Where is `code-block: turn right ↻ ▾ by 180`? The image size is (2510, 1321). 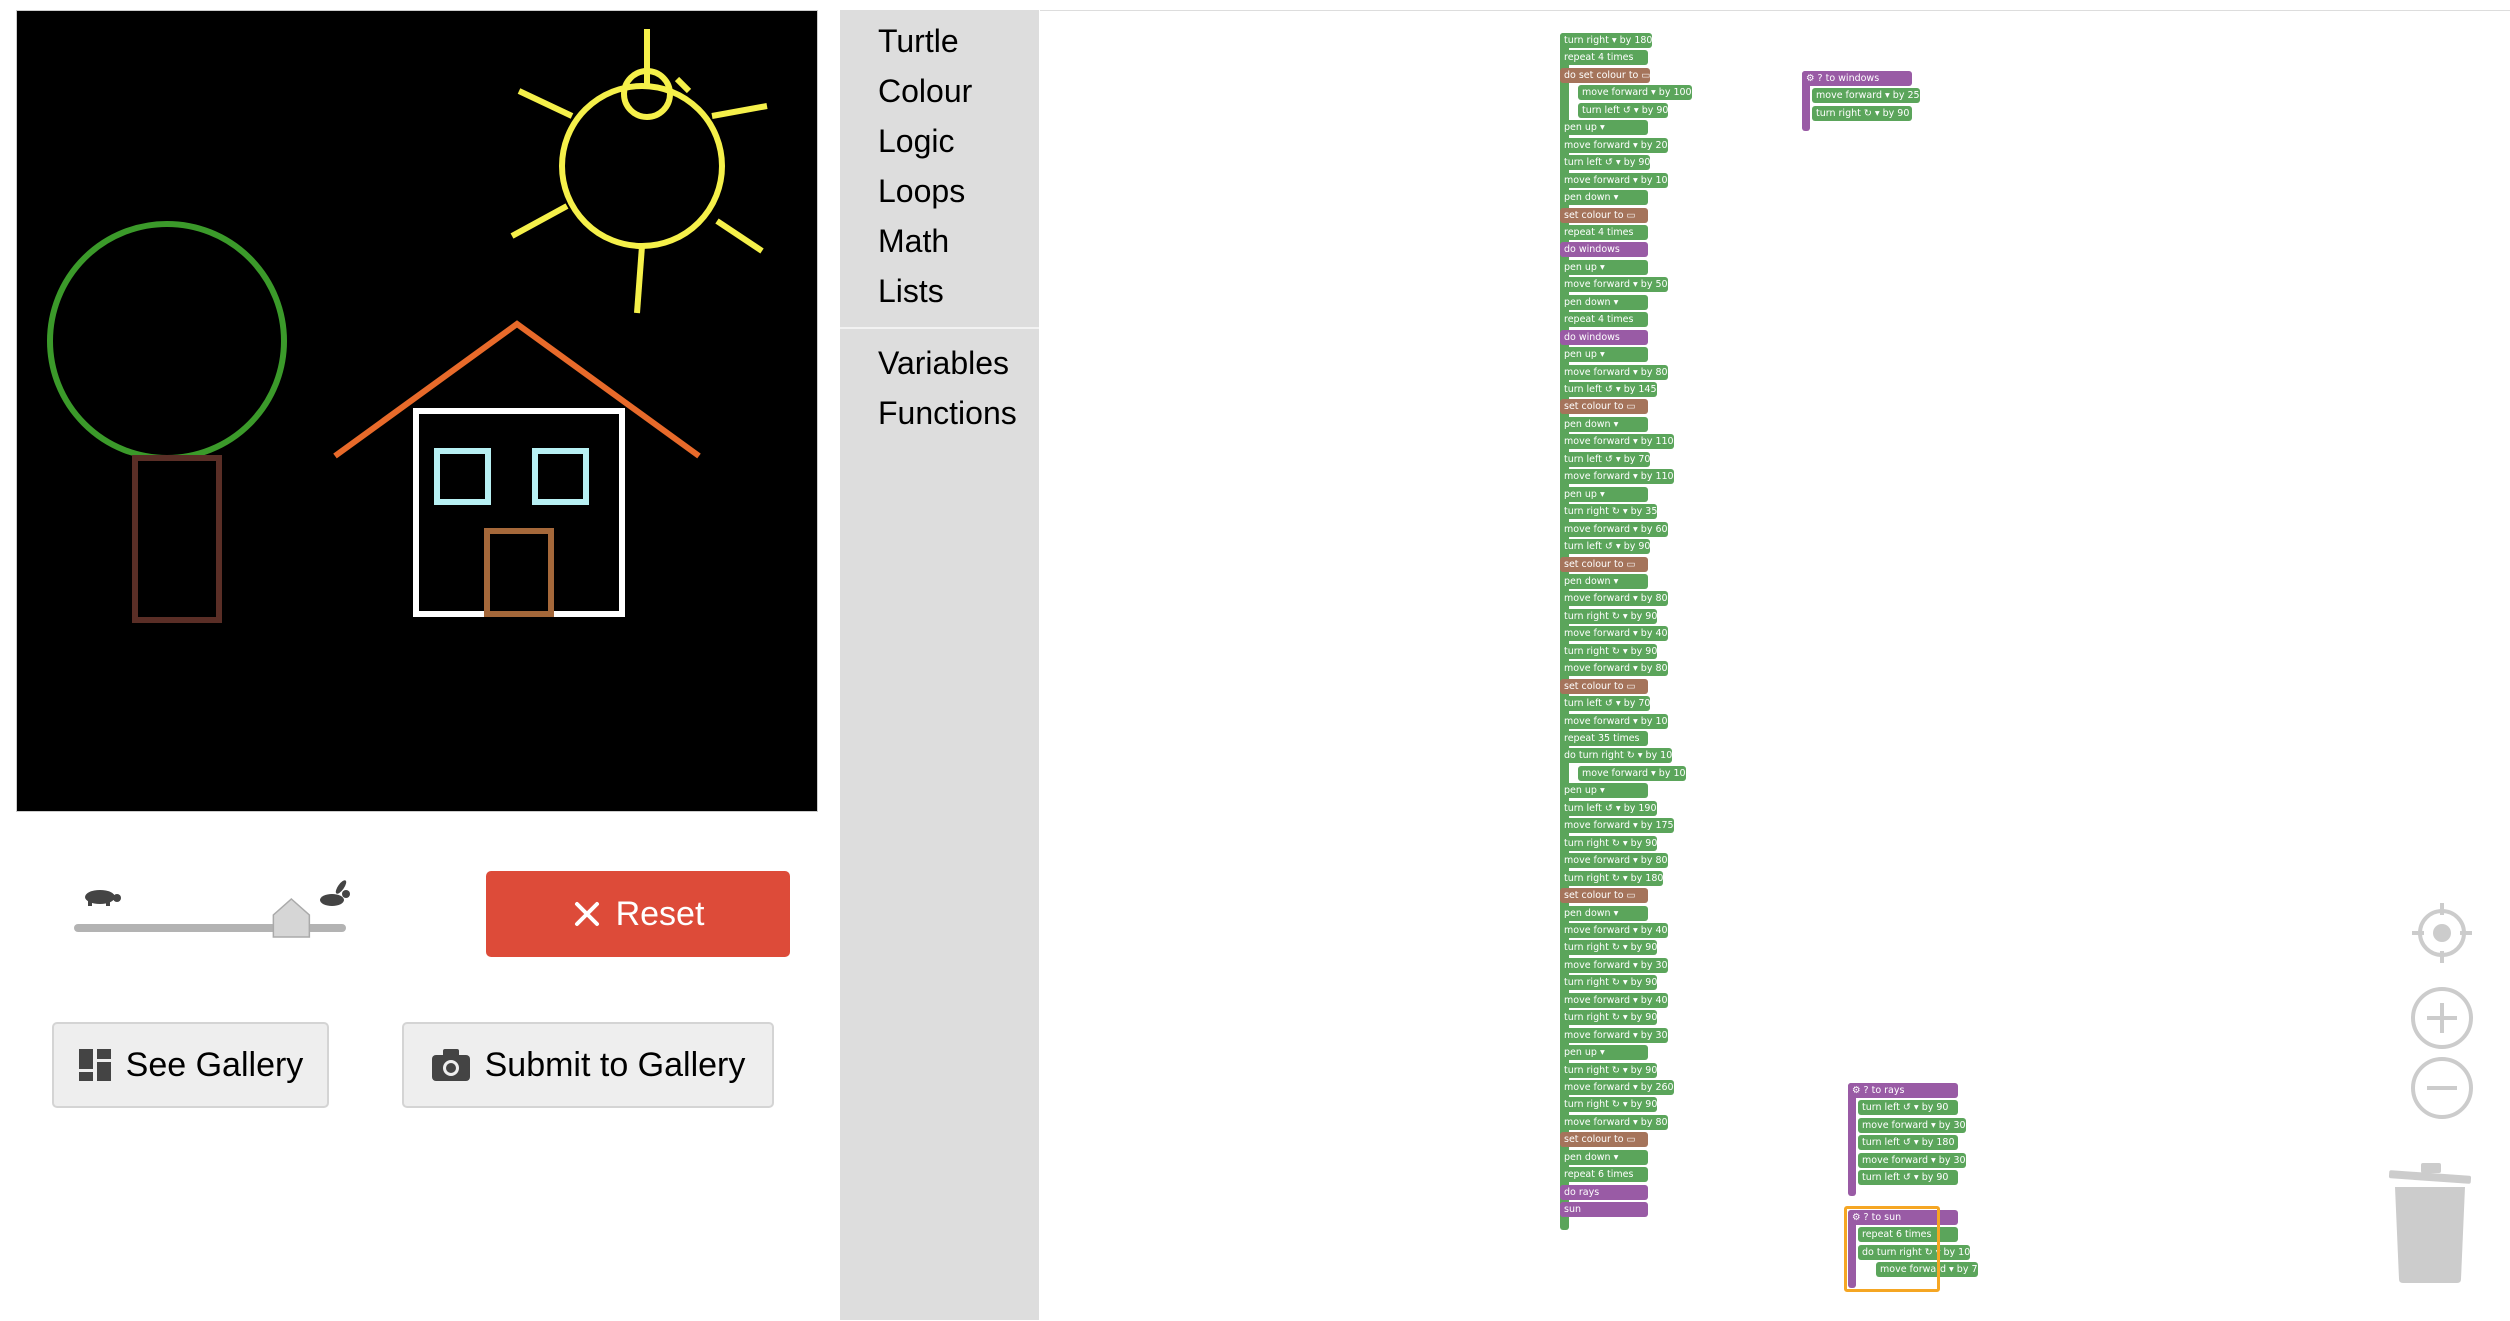
code-block: turn right ↻ ▾ by 180 is located at coordinates (1612, 878).